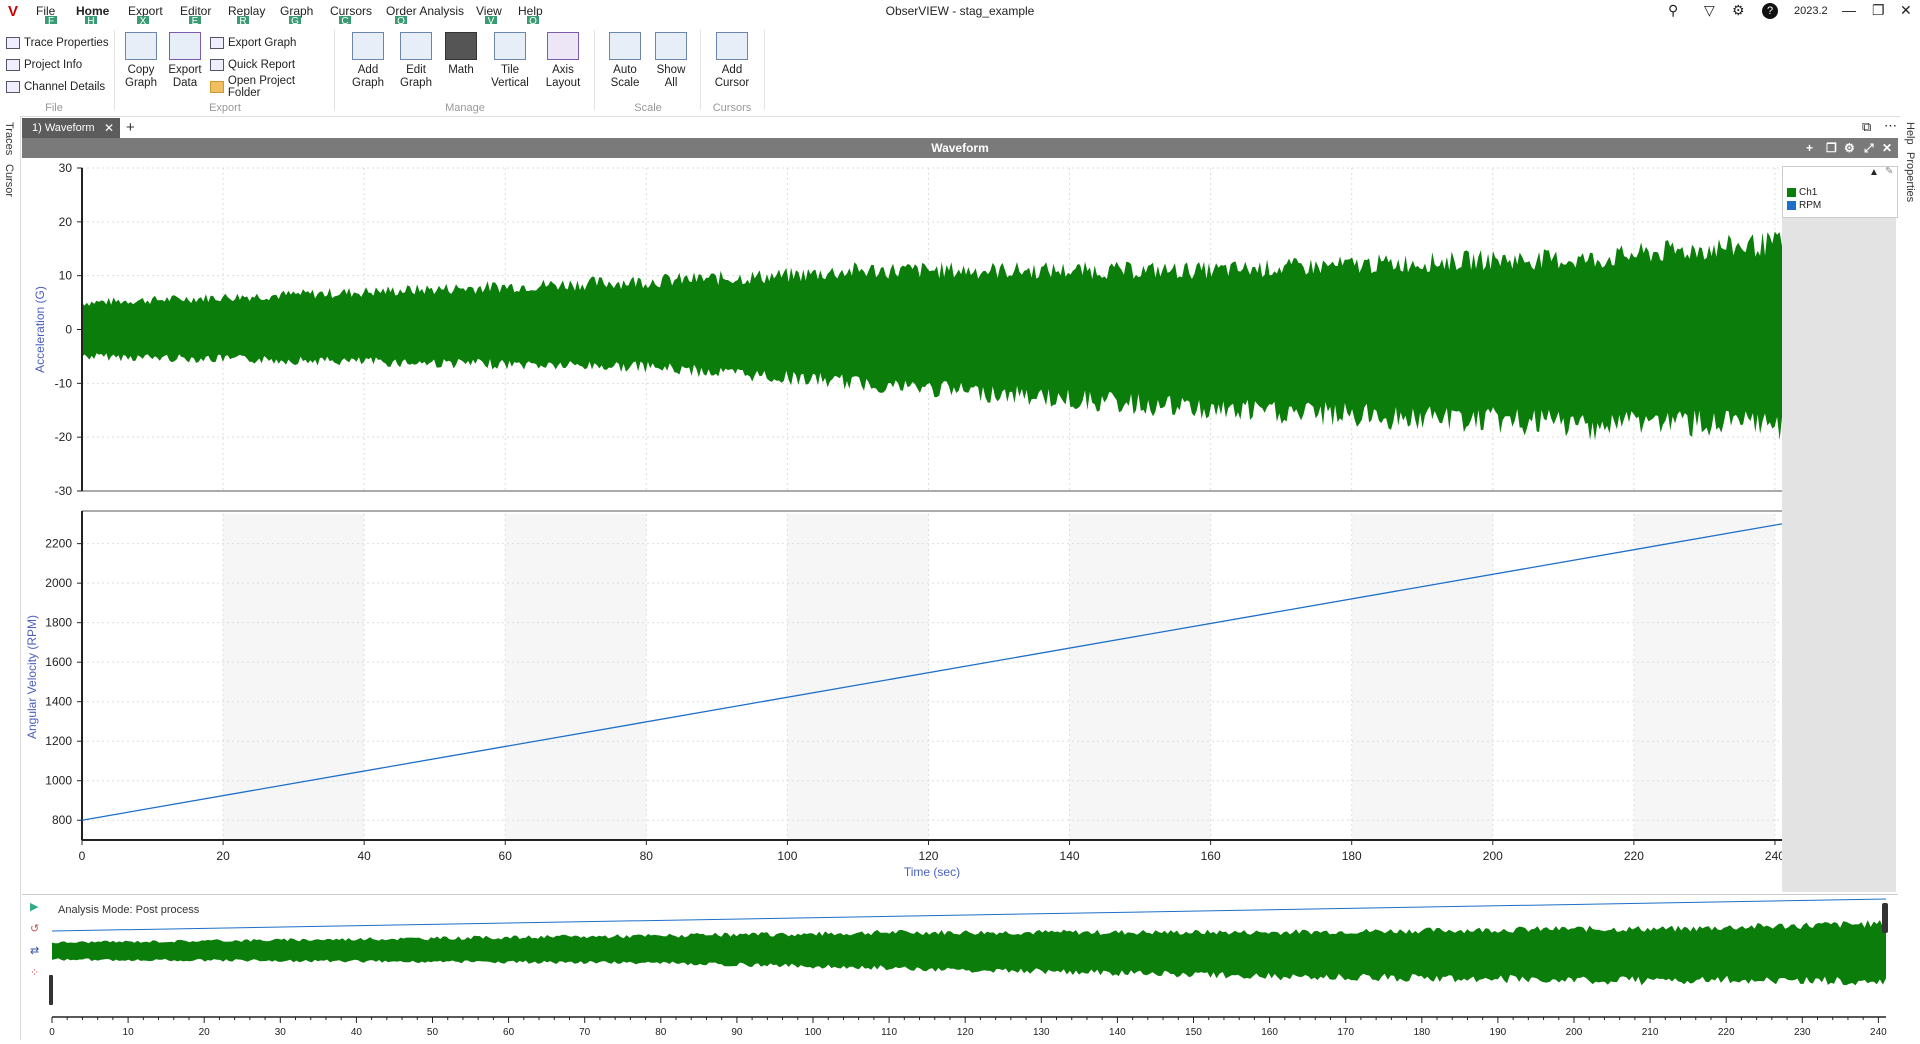 This screenshot has width=1920, height=1044. Describe the element at coordinates (625, 46) in the screenshot. I see `auto-scale-icon` at that location.